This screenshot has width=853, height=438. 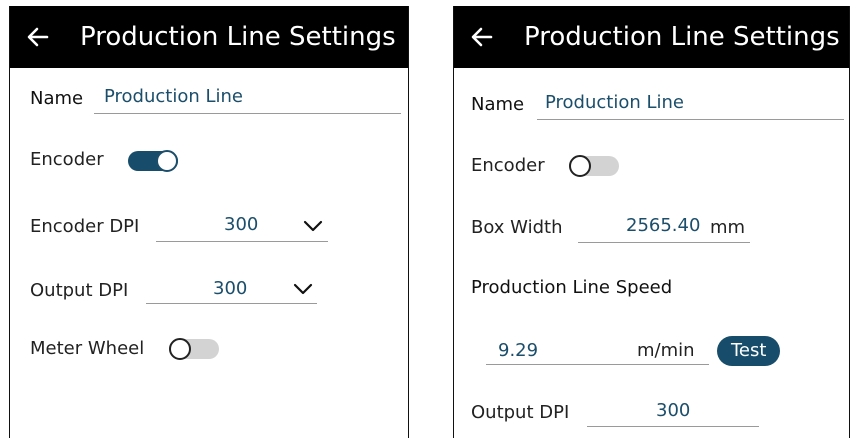 I want to click on line-speed-underline, so click(x=597, y=364).